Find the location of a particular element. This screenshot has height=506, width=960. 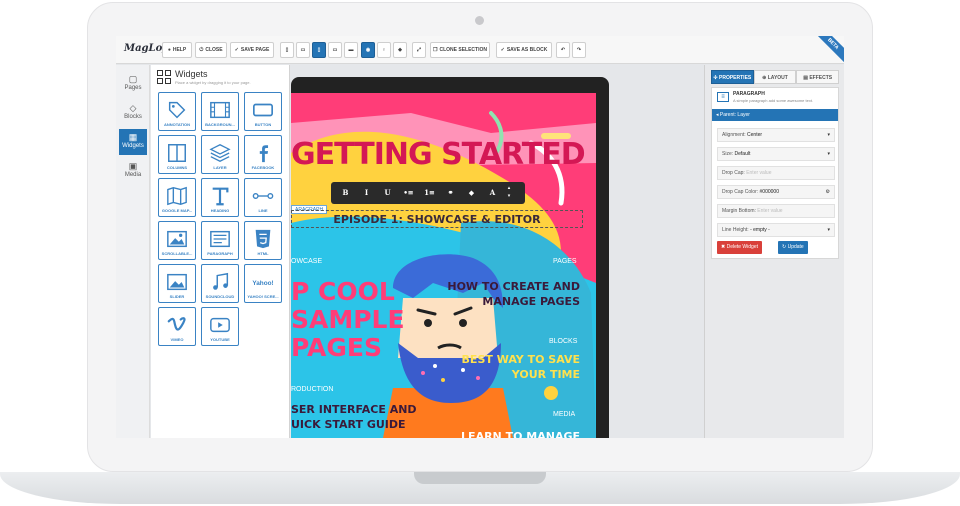

fullscreen-button: ⤢ is located at coordinates (419, 50).